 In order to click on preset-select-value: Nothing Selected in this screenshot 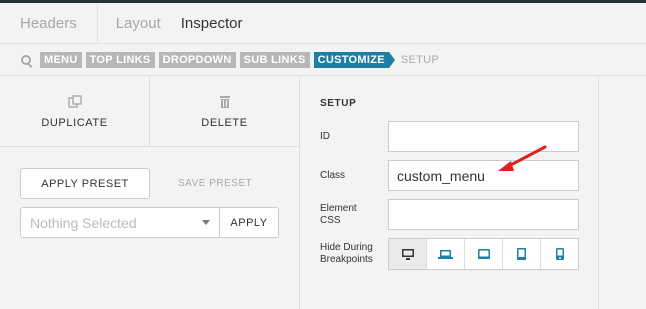, I will do `click(83, 222)`.